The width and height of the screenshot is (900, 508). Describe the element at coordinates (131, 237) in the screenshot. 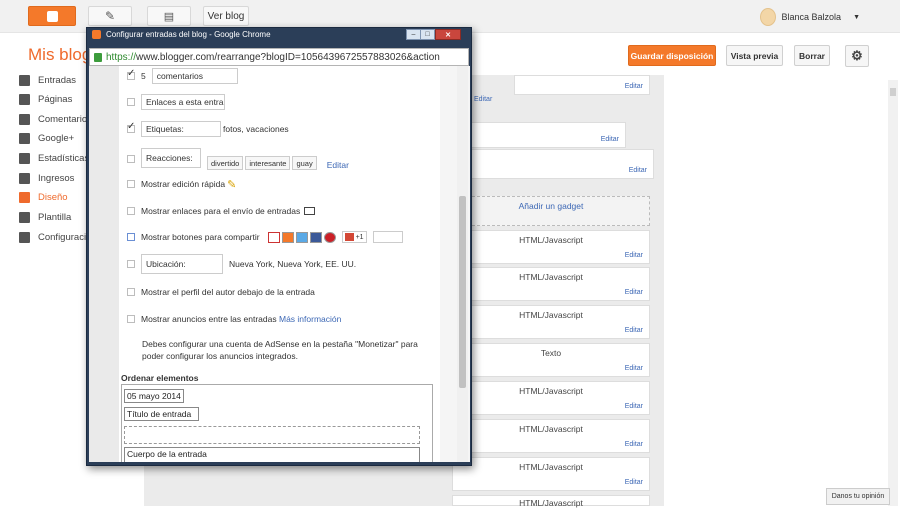

I see `share-buttons-checkbox` at that location.